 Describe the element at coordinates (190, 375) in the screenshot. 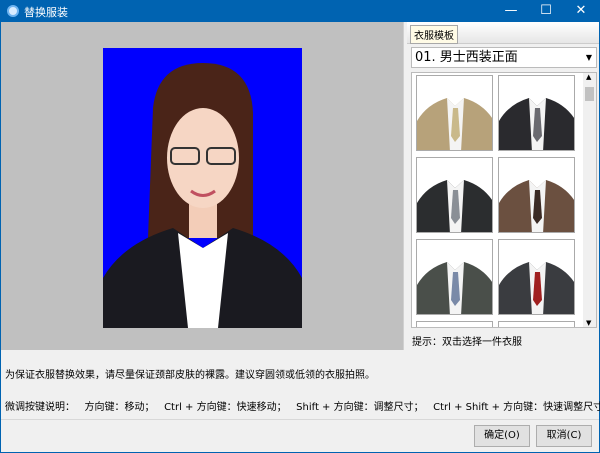

I see `instruction-text: 为保证衣服替换效果，请尽量保证颈部皮肤的裸露。建议穿圆领或低领的衣服拍照。` at that location.